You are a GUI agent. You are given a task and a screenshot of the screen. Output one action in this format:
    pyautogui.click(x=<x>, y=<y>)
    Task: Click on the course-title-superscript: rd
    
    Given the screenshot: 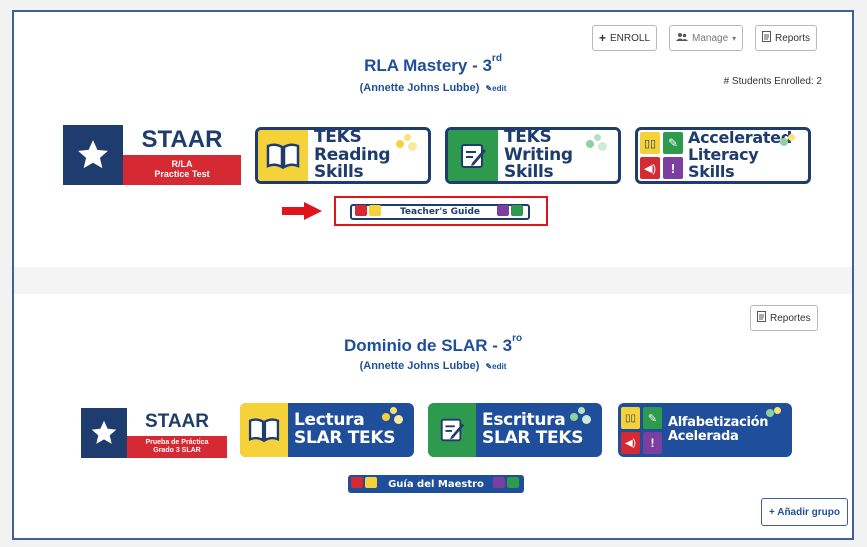 What is the action you would take?
    pyautogui.click(x=496, y=59)
    